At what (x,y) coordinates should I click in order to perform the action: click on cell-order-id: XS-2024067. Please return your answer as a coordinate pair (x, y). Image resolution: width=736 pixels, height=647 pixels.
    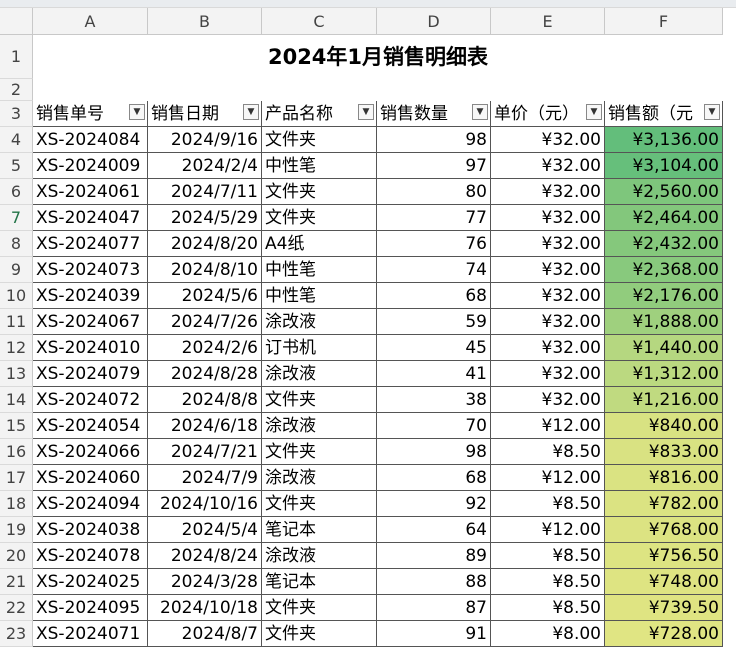
    Looking at the image, I should click on (90, 322).